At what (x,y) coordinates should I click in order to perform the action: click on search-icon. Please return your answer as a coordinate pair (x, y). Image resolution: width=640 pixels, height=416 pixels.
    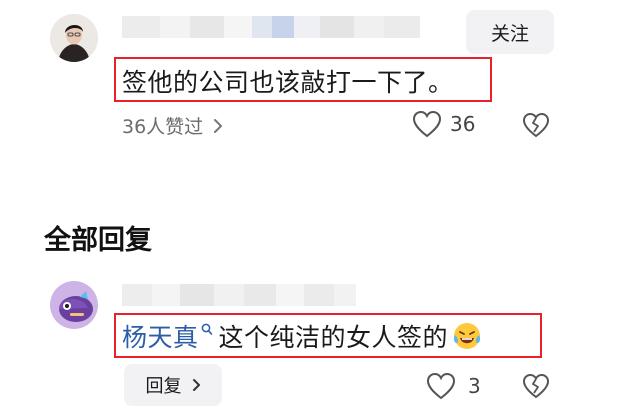
    Looking at the image, I should click on (207, 330).